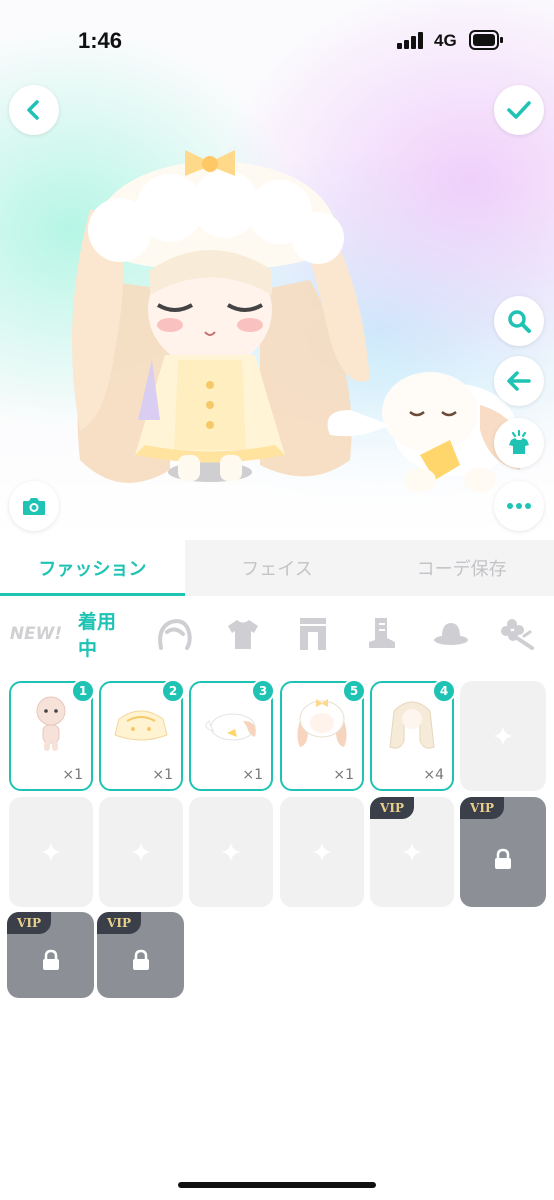  I want to click on hat-icon, so click(451, 634).